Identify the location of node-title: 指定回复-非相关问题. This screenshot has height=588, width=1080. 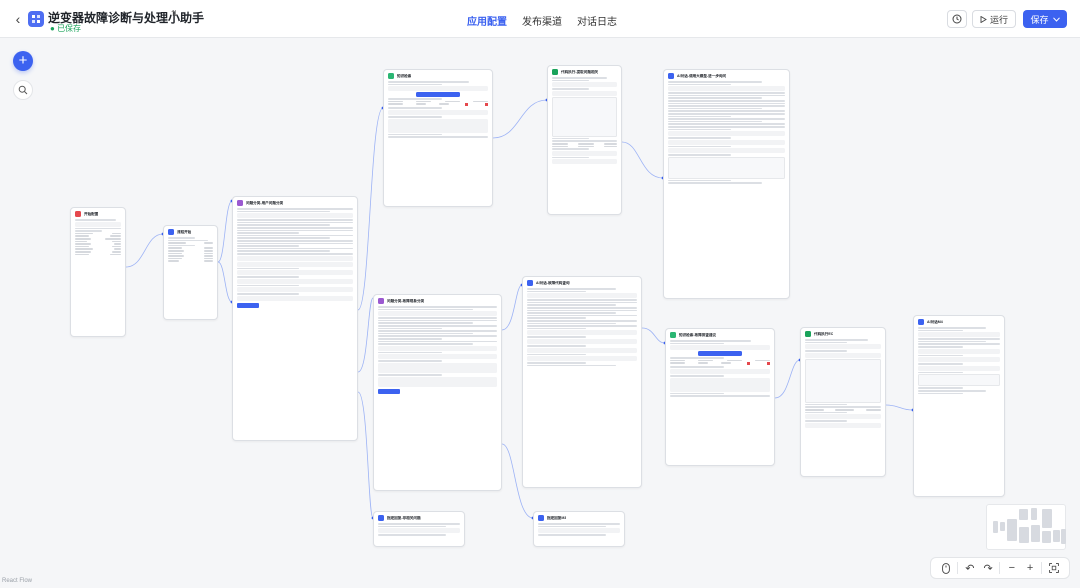
(404, 517).